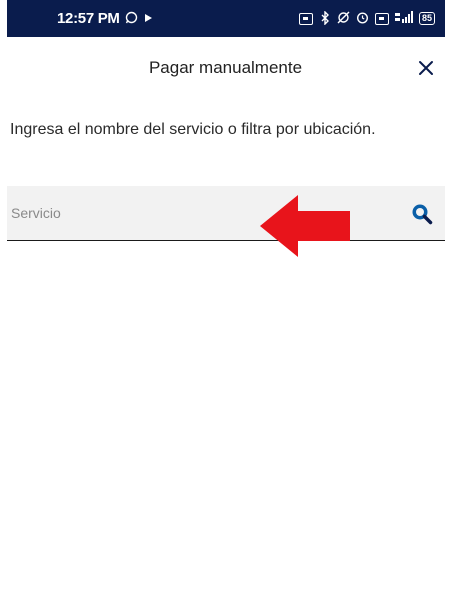 The width and height of the screenshot is (451, 589). I want to click on close-icon, so click(426, 68).